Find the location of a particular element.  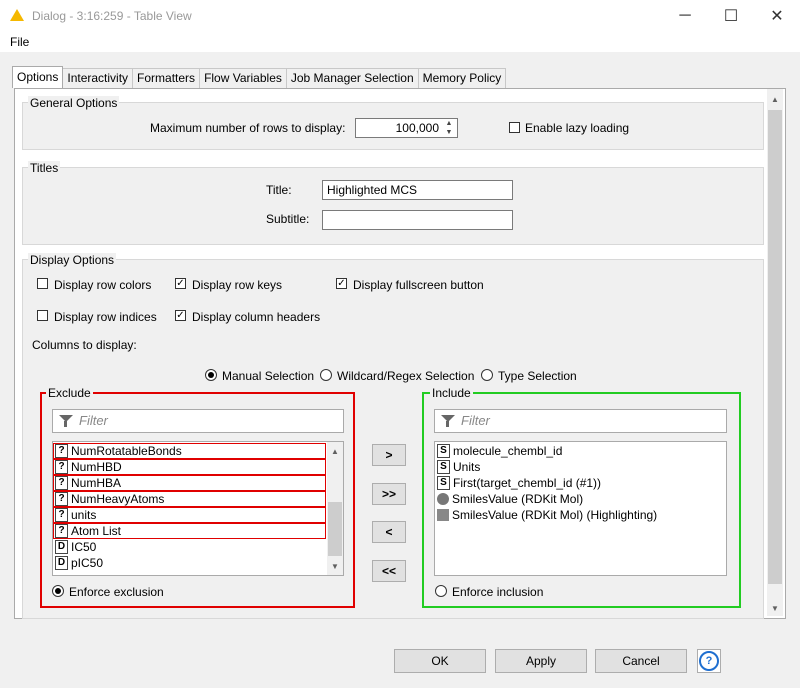

exclude-item-label: IC50 is located at coordinates (84, 547).